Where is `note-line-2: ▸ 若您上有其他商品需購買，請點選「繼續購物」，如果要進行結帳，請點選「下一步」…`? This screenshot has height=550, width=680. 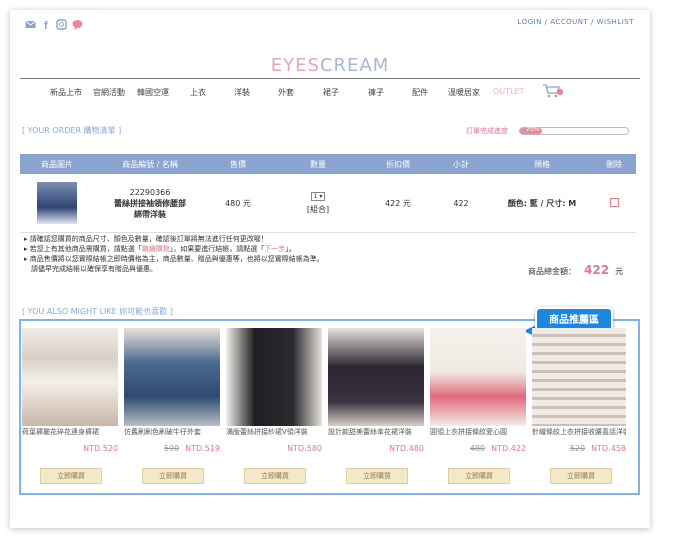
note-line-2: ▸ 若您上有其他商品需購買，請點選「繼續購物」，如果要進行結帳，請點選「下一步」… is located at coordinates (160, 249).